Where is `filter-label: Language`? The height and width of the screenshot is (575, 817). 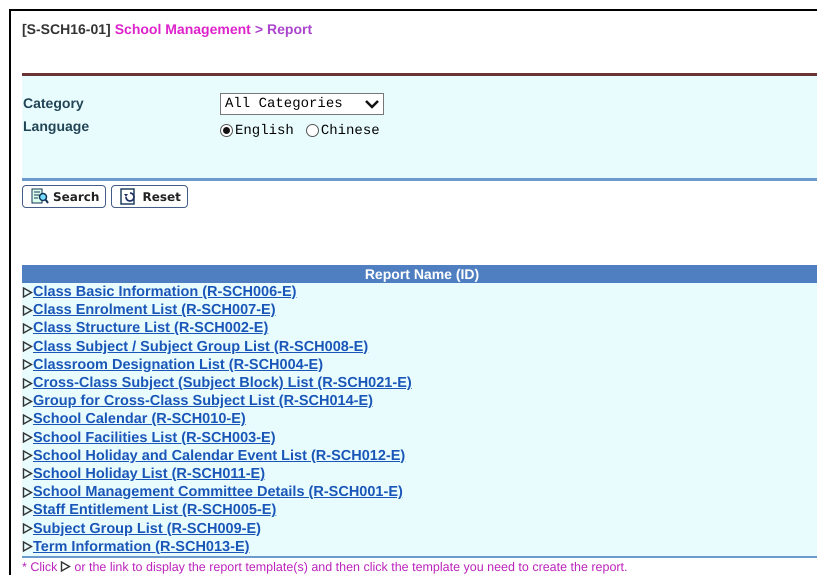
filter-label: Language is located at coordinates (56, 127).